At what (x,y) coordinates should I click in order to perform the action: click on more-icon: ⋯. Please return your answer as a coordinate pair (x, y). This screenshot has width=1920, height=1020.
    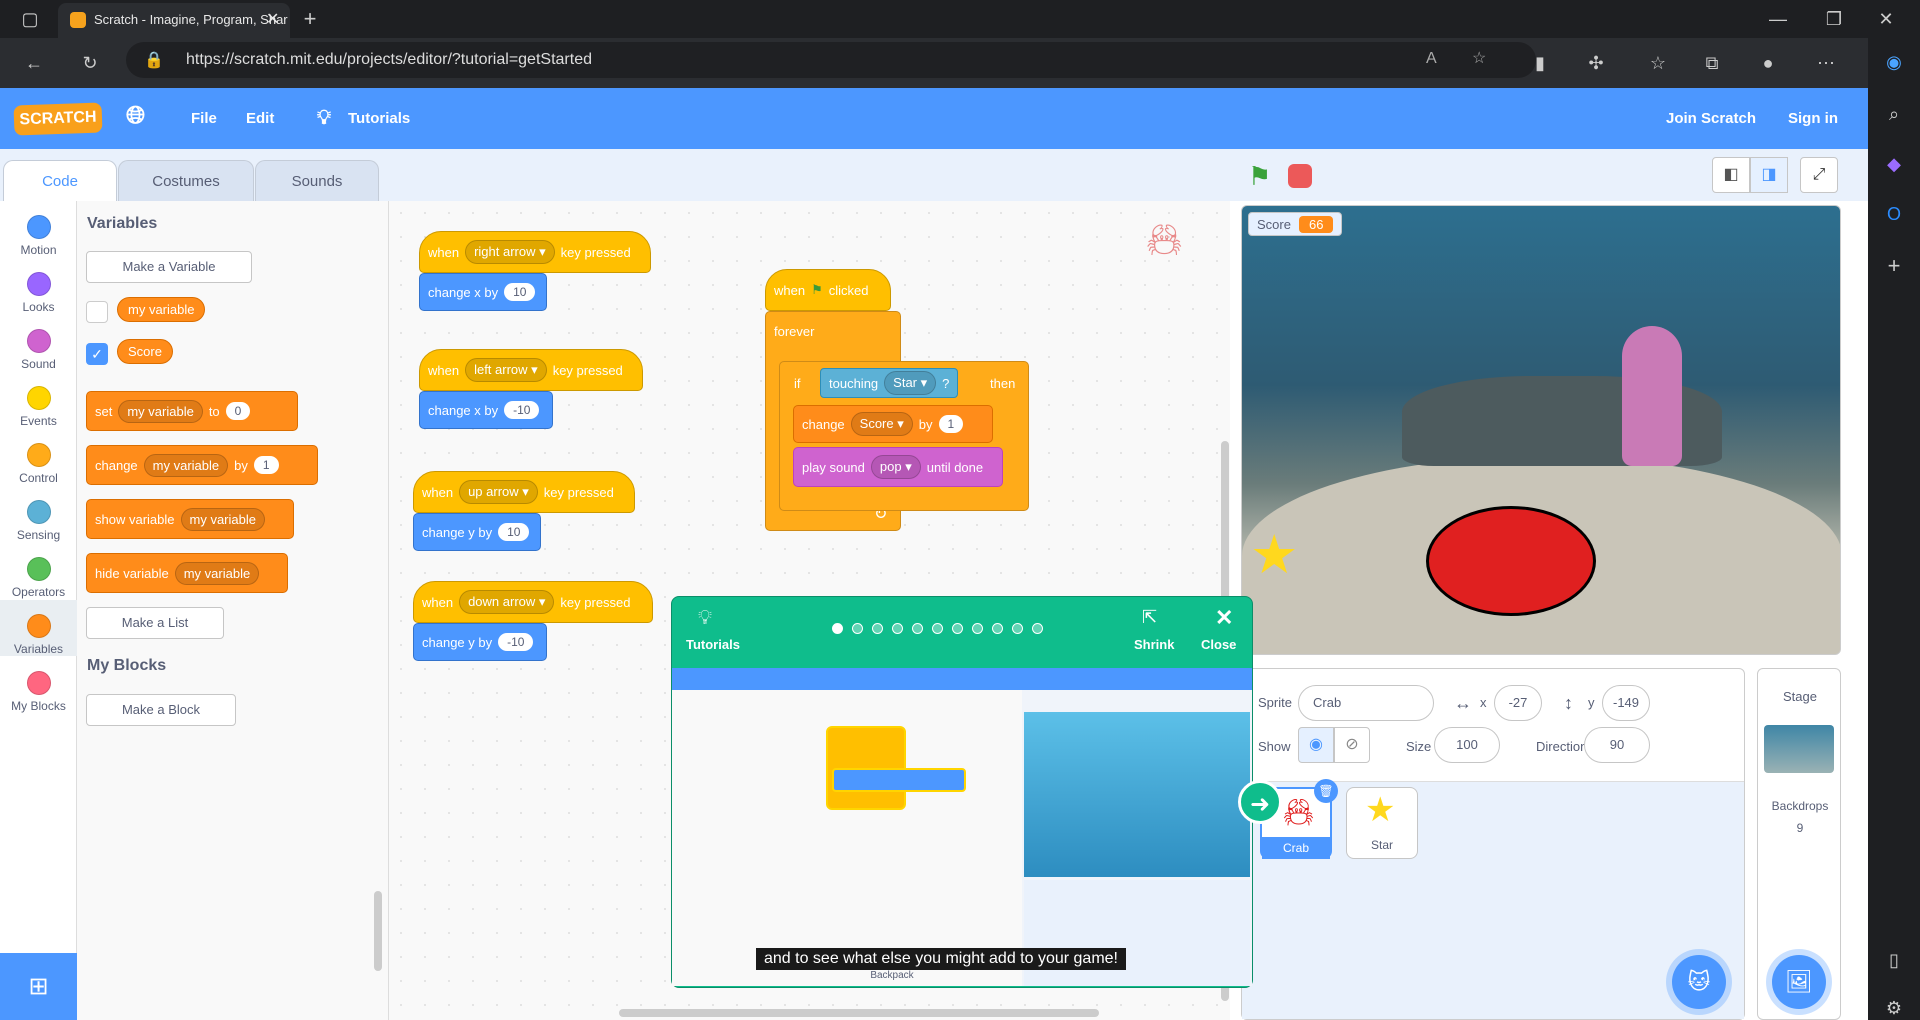
    Looking at the image, I should click on (1826, 63).